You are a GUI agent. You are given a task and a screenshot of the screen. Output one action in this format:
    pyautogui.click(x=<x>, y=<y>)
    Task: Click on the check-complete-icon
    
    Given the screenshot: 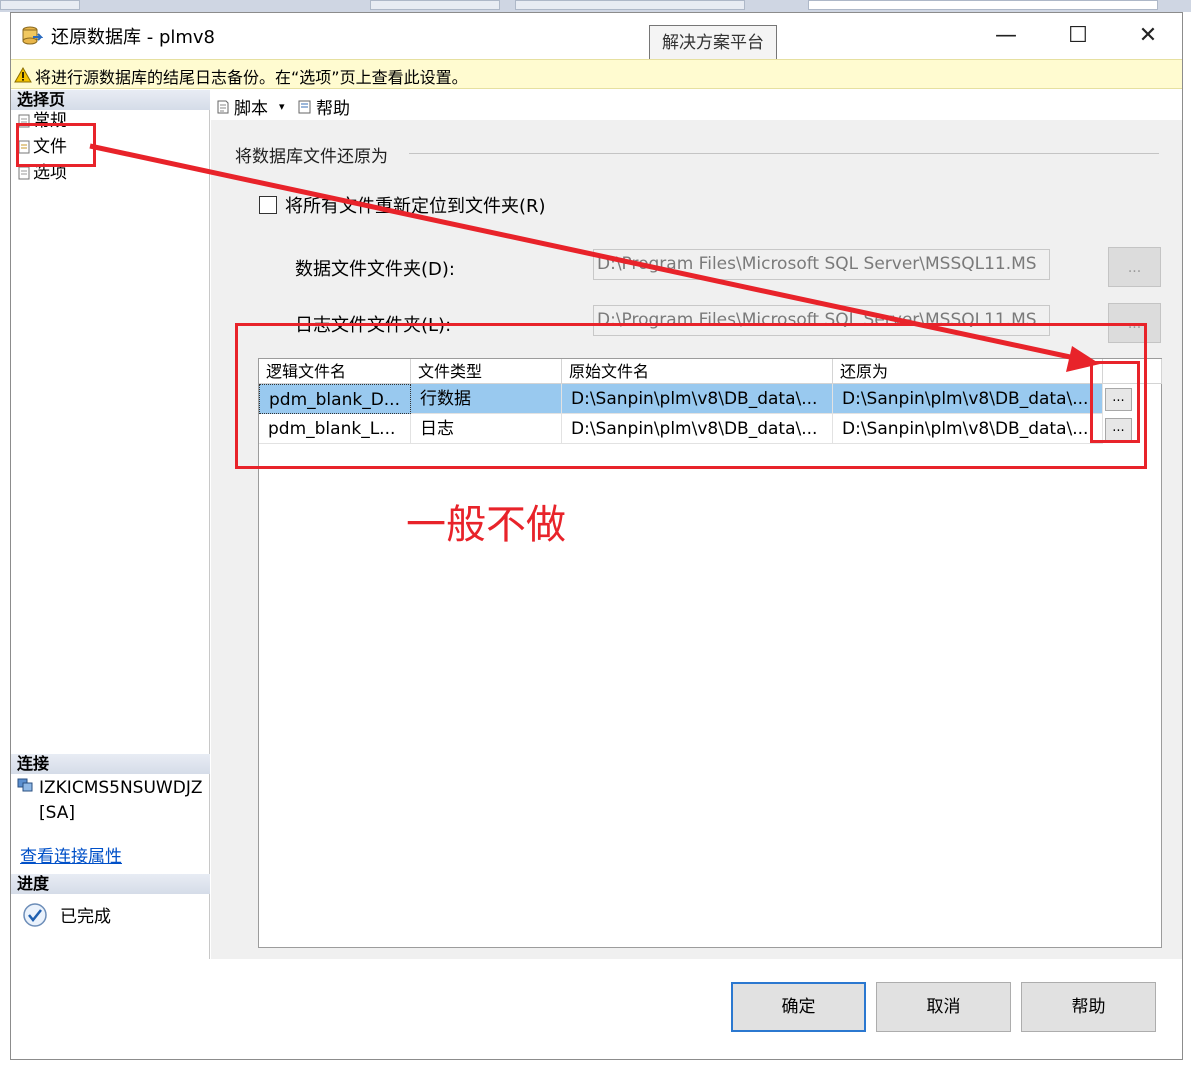 What is the action you would take?
    pyautogui.click(x=35, y=915)
    